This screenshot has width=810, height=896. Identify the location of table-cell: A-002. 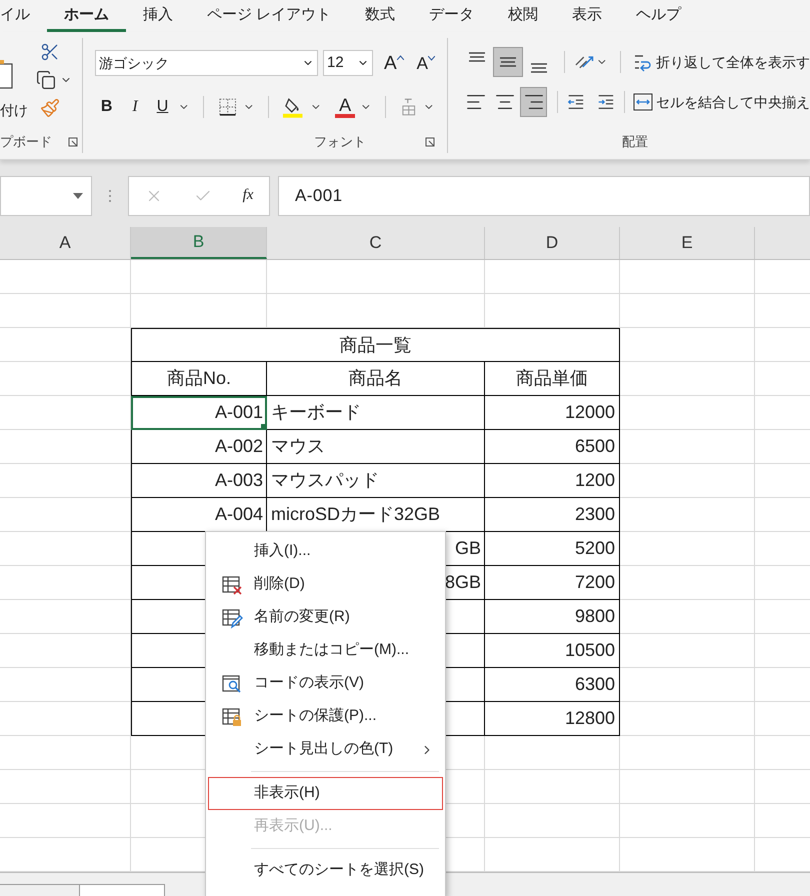
(199, 447).